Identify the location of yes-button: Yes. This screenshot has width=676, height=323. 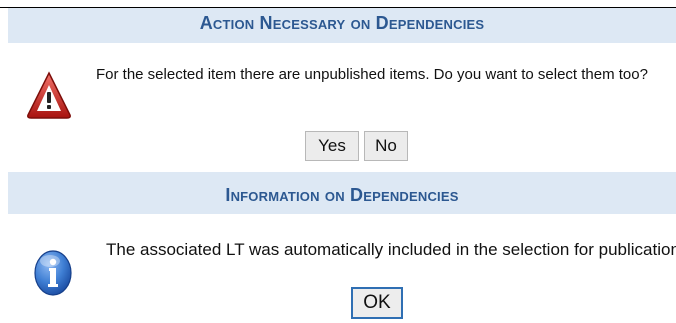
(332, 146).